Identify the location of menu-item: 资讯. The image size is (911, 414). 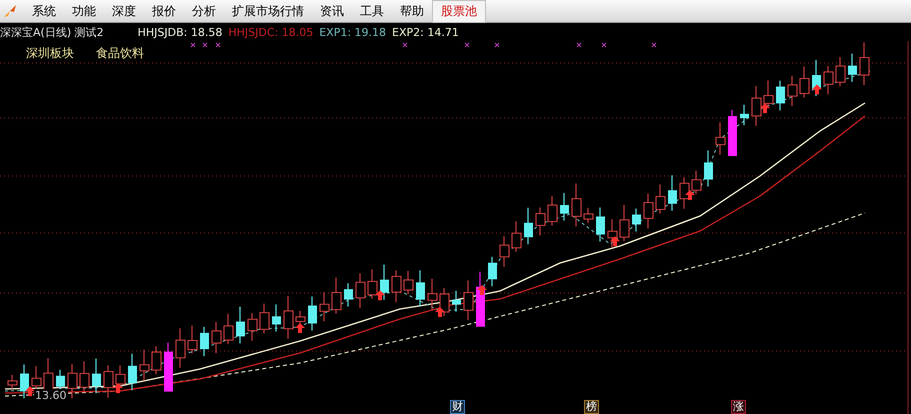
(332, 11).